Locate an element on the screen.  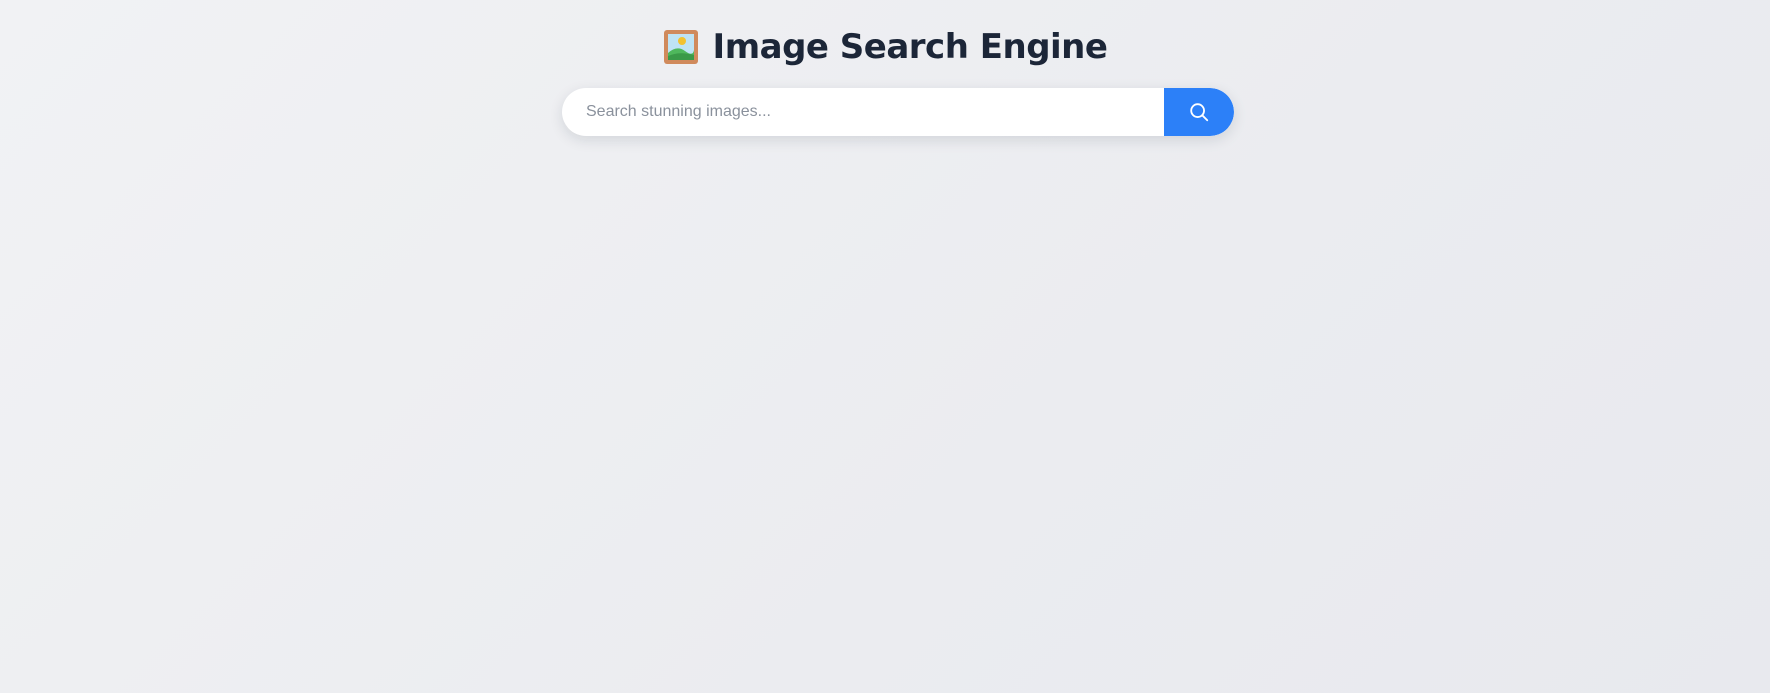
search-input is located at coordinates (863, 112).